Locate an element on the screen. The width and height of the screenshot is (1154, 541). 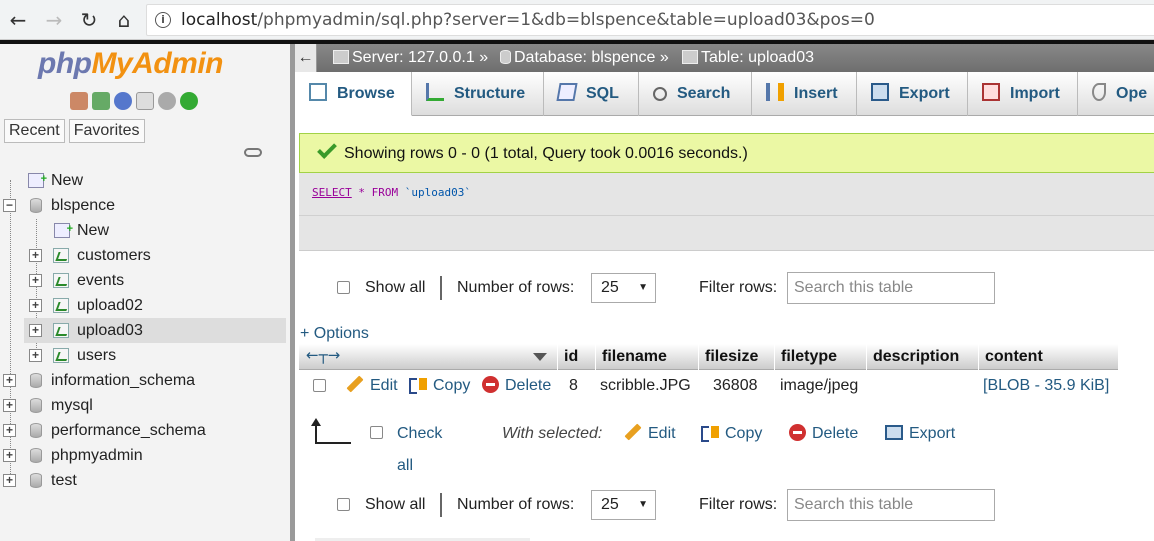
info-icon: i is located at coordinates (163, 20).